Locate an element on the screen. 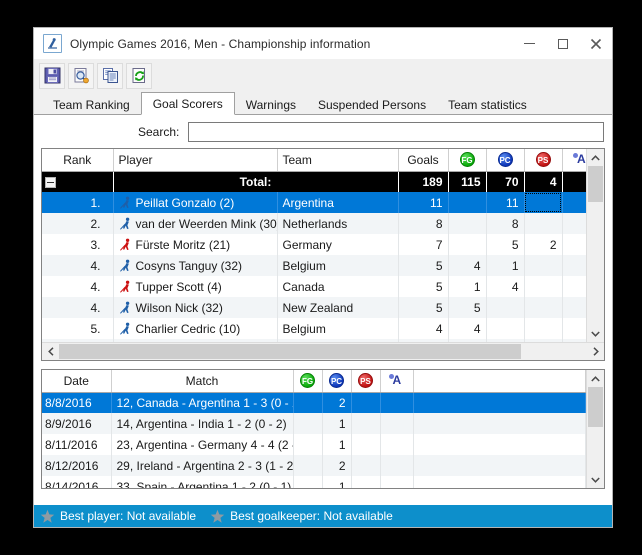  tab-goal-scorers: Goal Scorers is located at coordinates (187, 103).